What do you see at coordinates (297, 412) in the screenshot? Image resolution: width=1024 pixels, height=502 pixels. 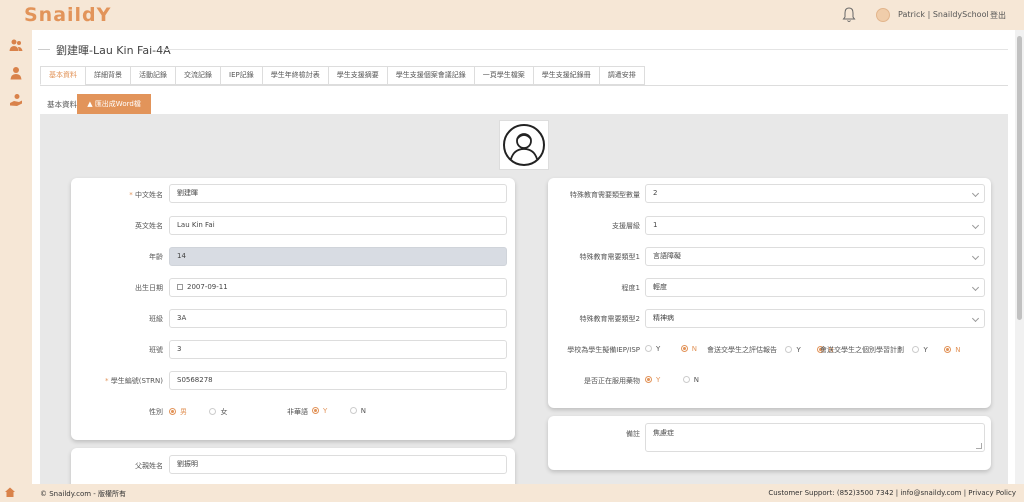 I see `non-chinese-label: 非華語` at bounding box center [297, 412].